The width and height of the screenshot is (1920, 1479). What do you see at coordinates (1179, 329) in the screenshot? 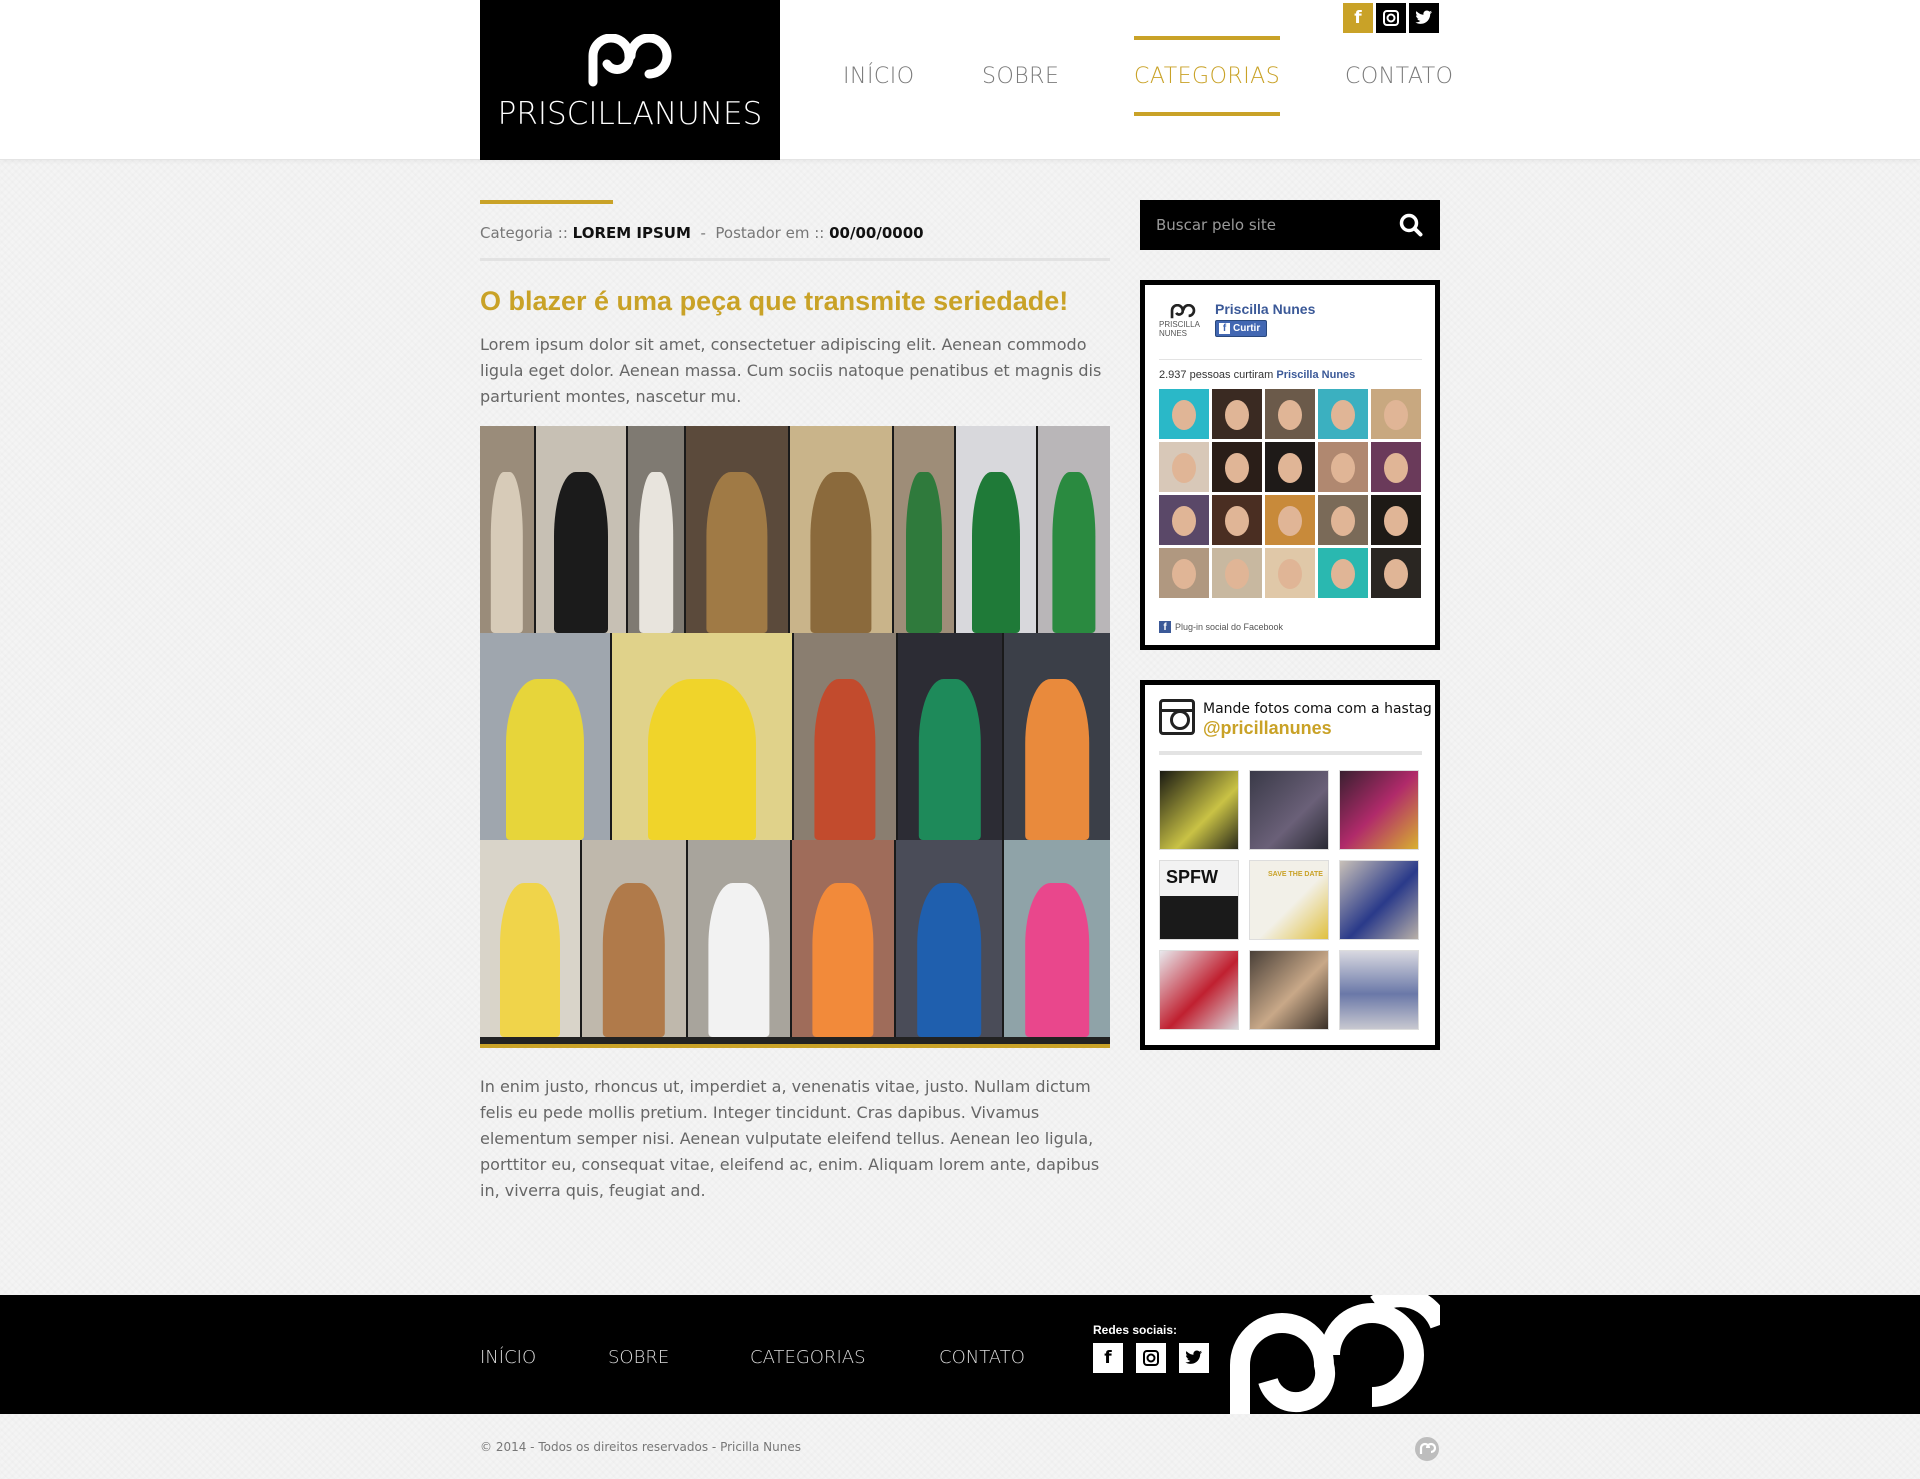
I see `fb-logo-caption: PRISCILLA NUNES` at bounding box center [1179, 329].